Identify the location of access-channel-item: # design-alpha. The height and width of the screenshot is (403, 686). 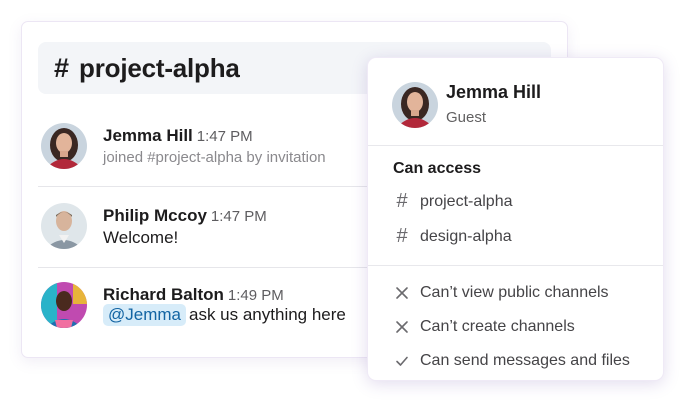
(452, 236).